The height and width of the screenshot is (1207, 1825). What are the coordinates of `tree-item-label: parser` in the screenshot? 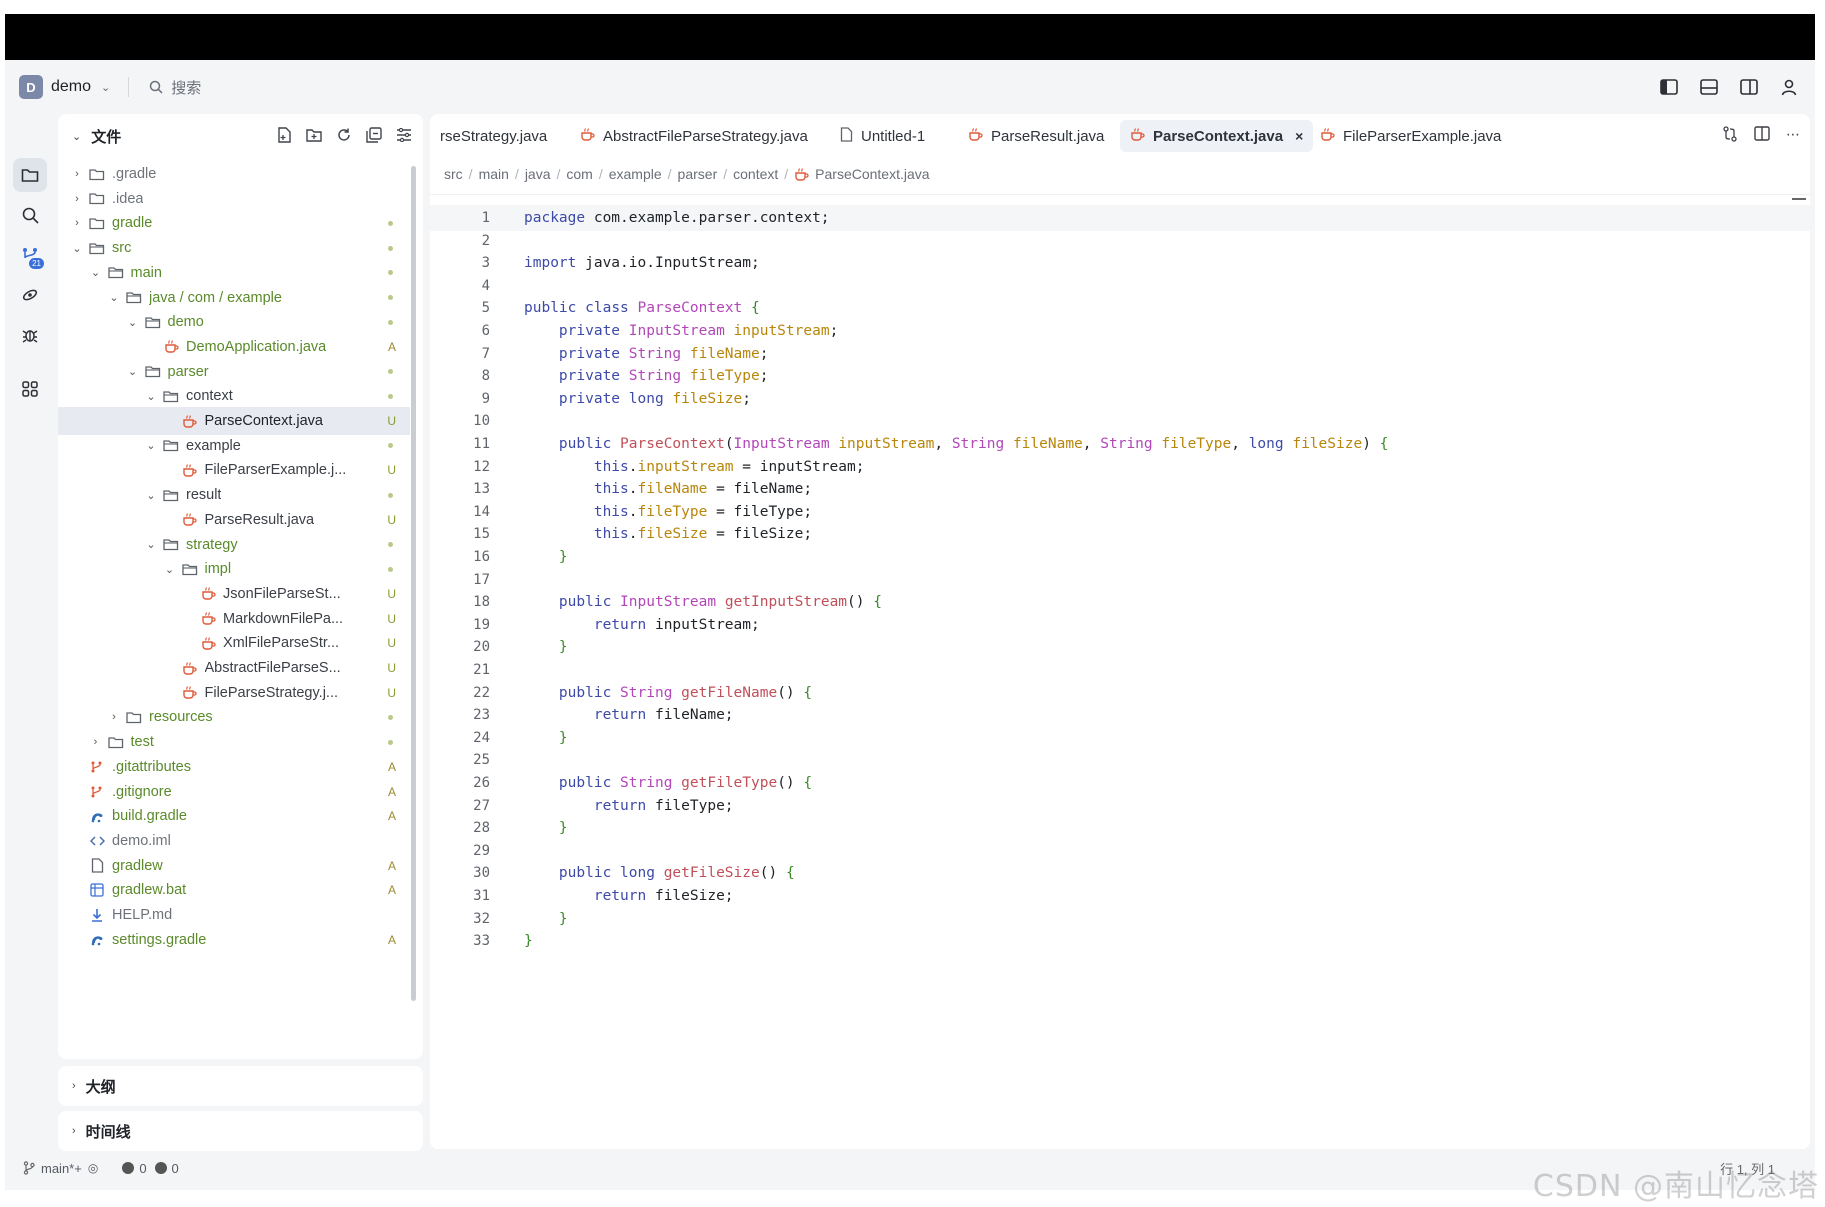 It's located at (188, 371).